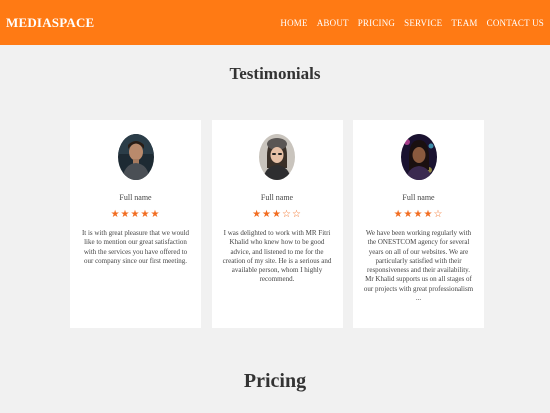 Image resolution: width=550 pixels, height=413 pixels. What do you see at coordinates (423, 23) in the screenshot?
I see `nav-link-service: SERVICE` at bounding box center [423, 23].